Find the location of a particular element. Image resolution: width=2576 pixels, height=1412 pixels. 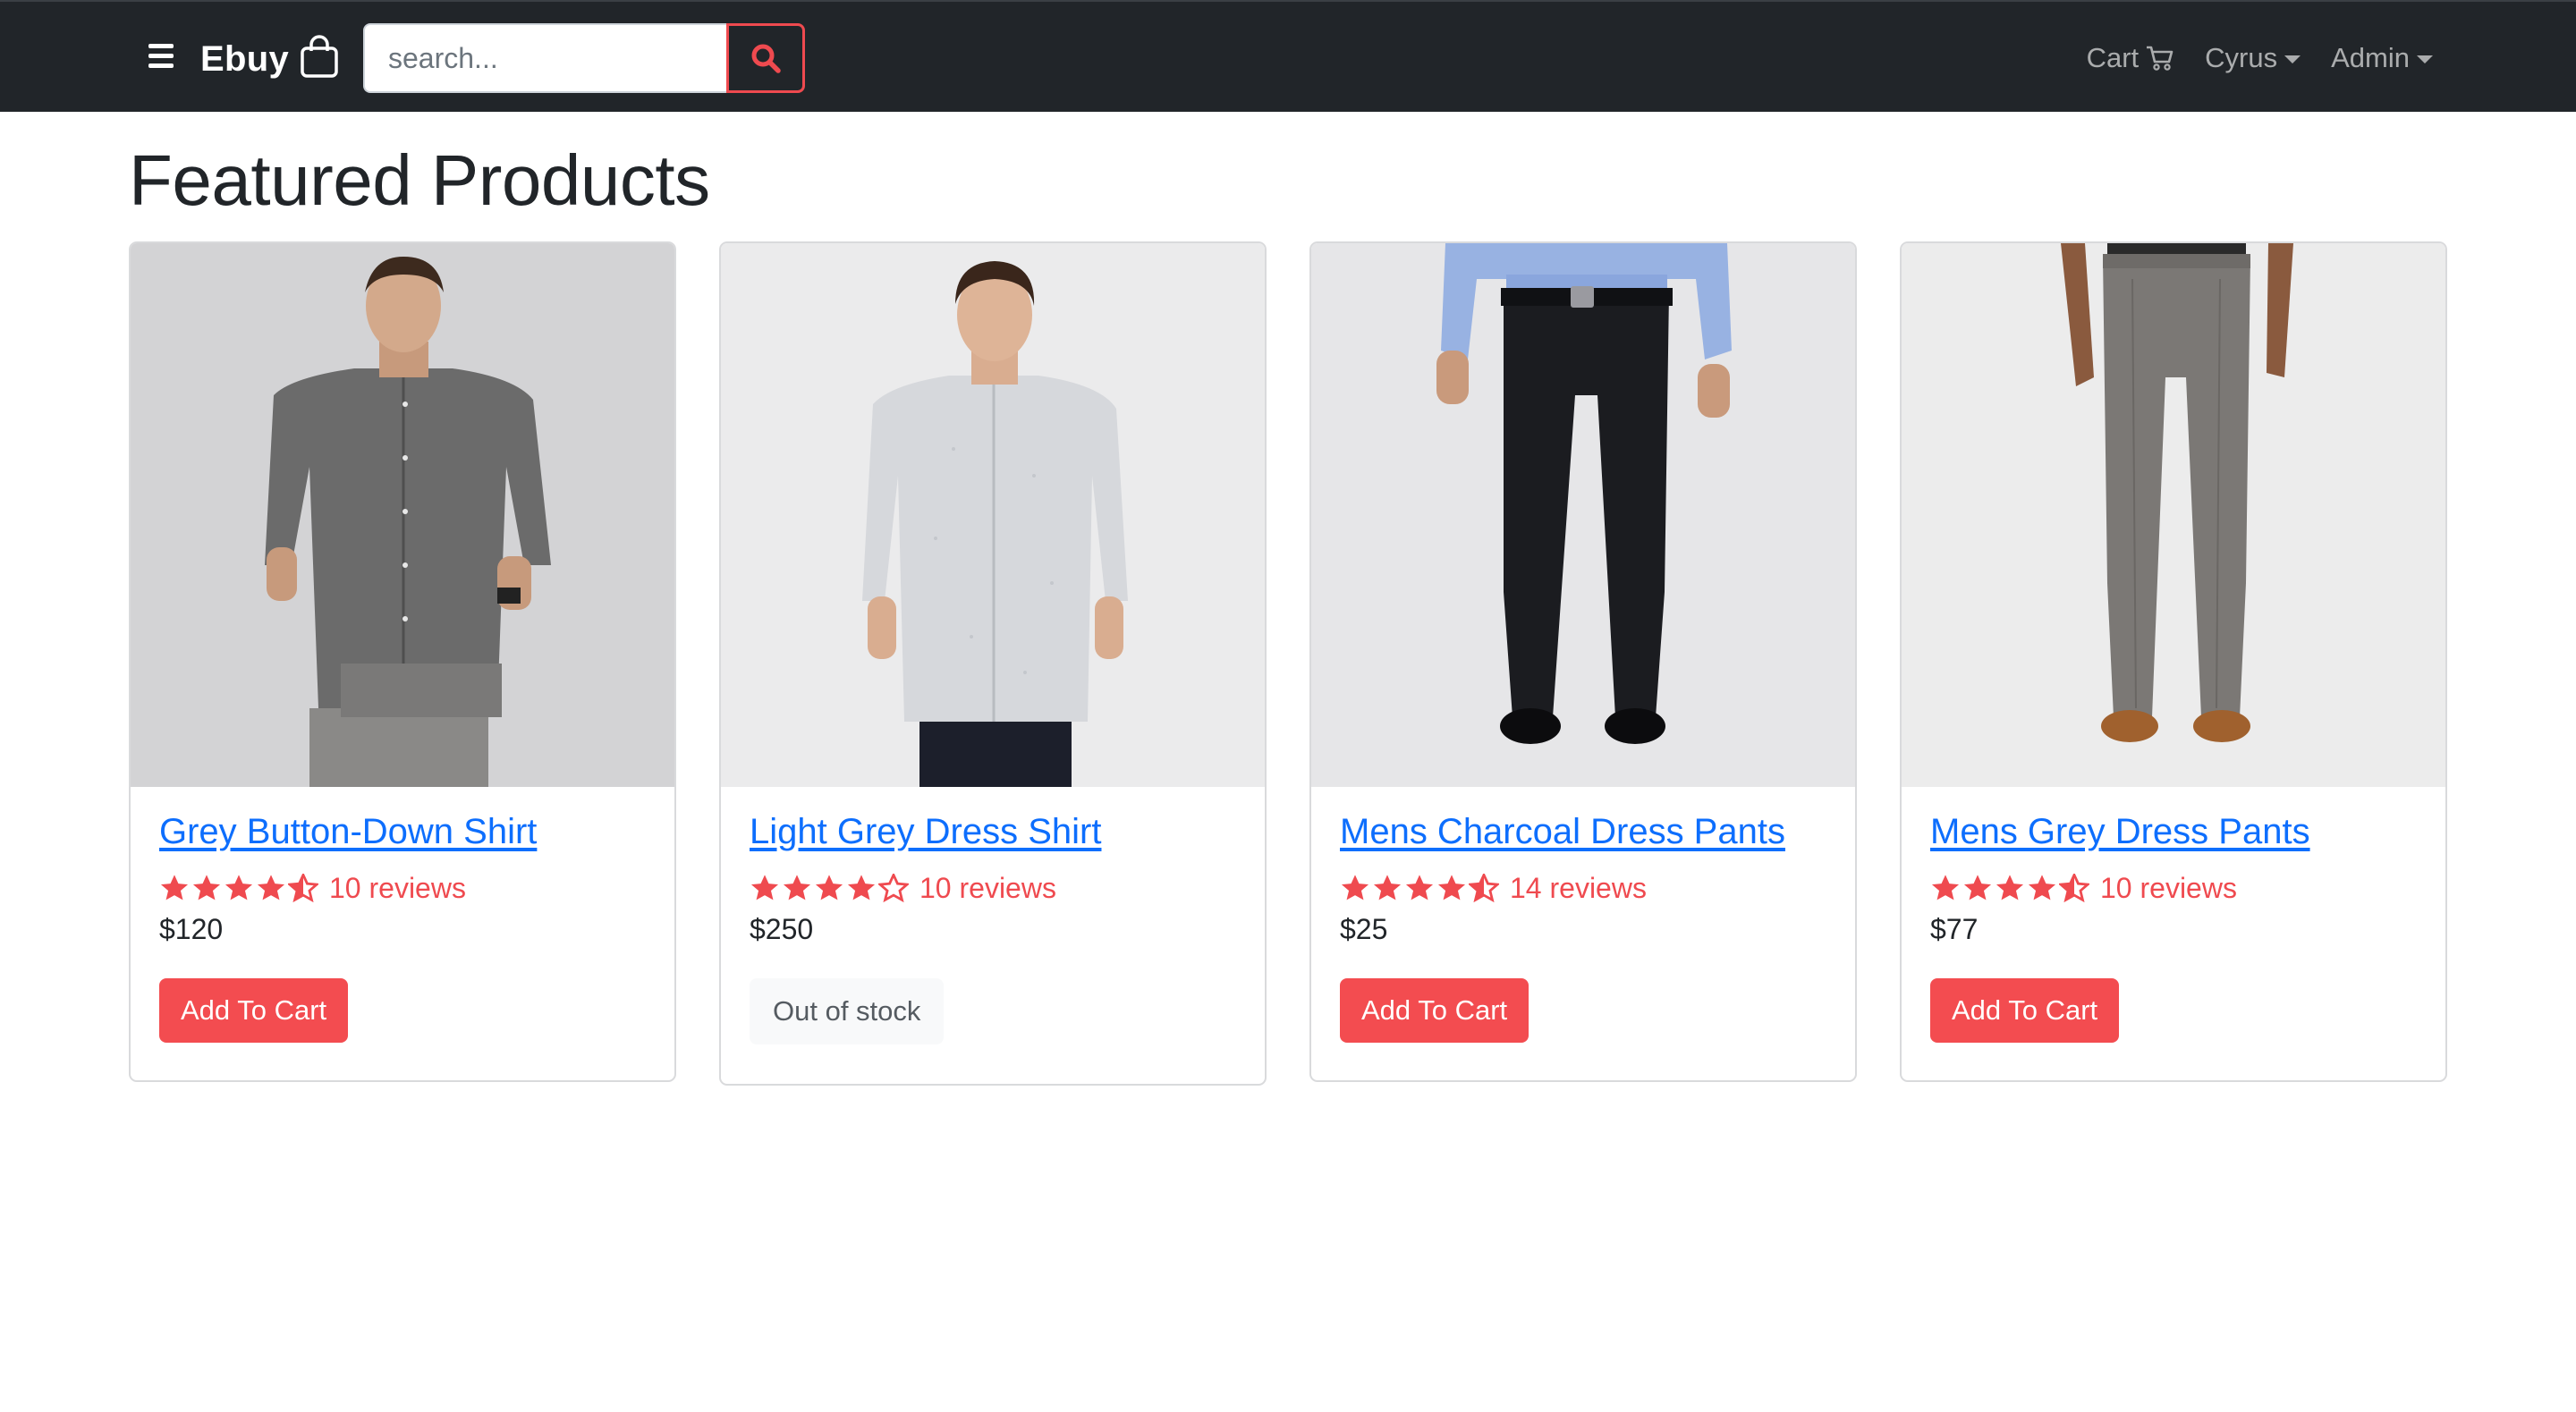

user-dropdown: Cyrus is located at coordinates (2253, 58).